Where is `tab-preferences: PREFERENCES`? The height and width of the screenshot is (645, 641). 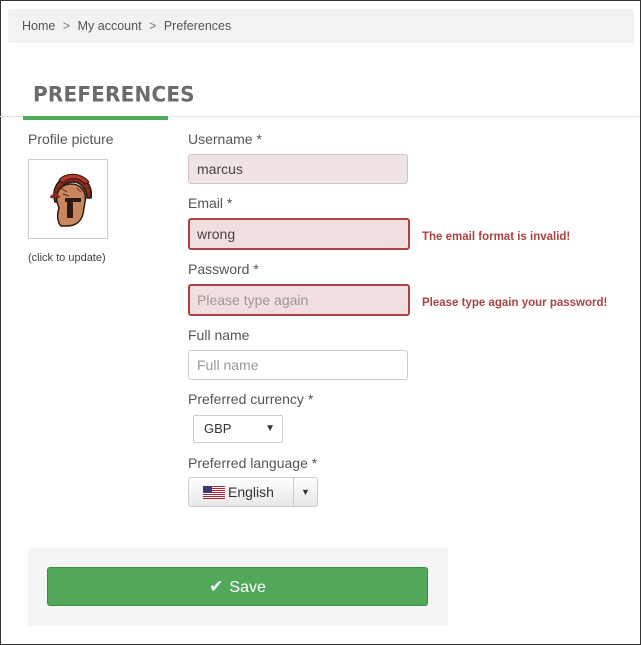
tab-preferences: PREFERENCES is located at coordinates (109, 100).